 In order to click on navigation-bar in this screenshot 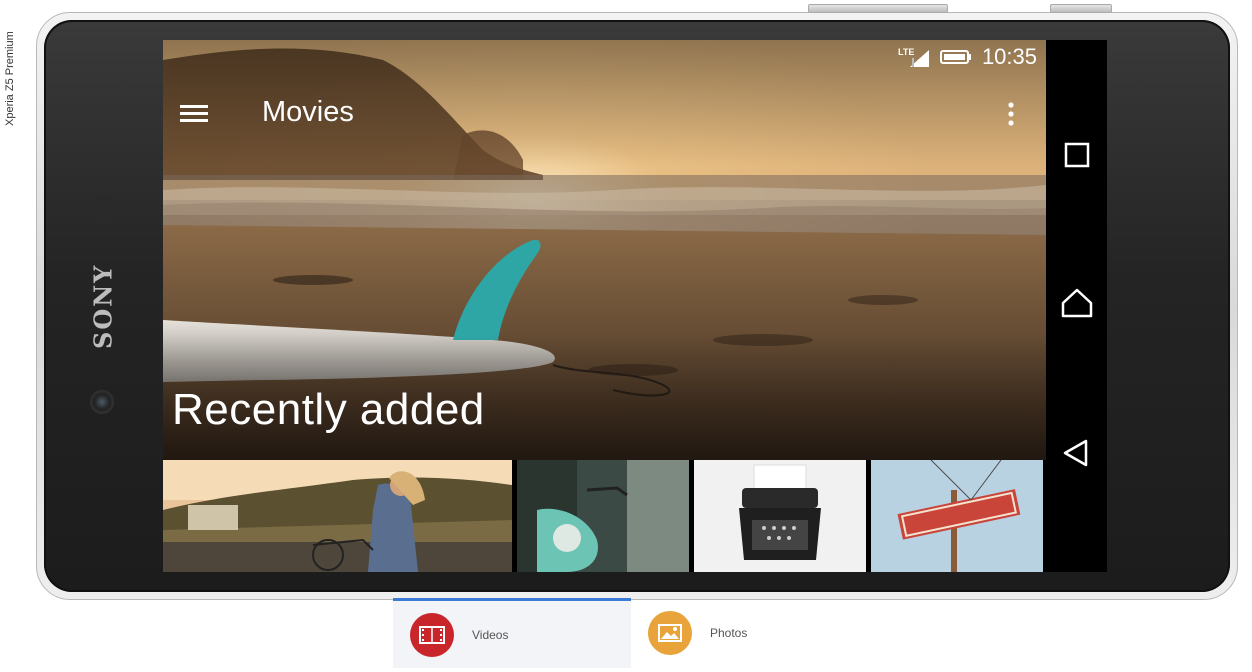, I will do `click(1076, 306)`.